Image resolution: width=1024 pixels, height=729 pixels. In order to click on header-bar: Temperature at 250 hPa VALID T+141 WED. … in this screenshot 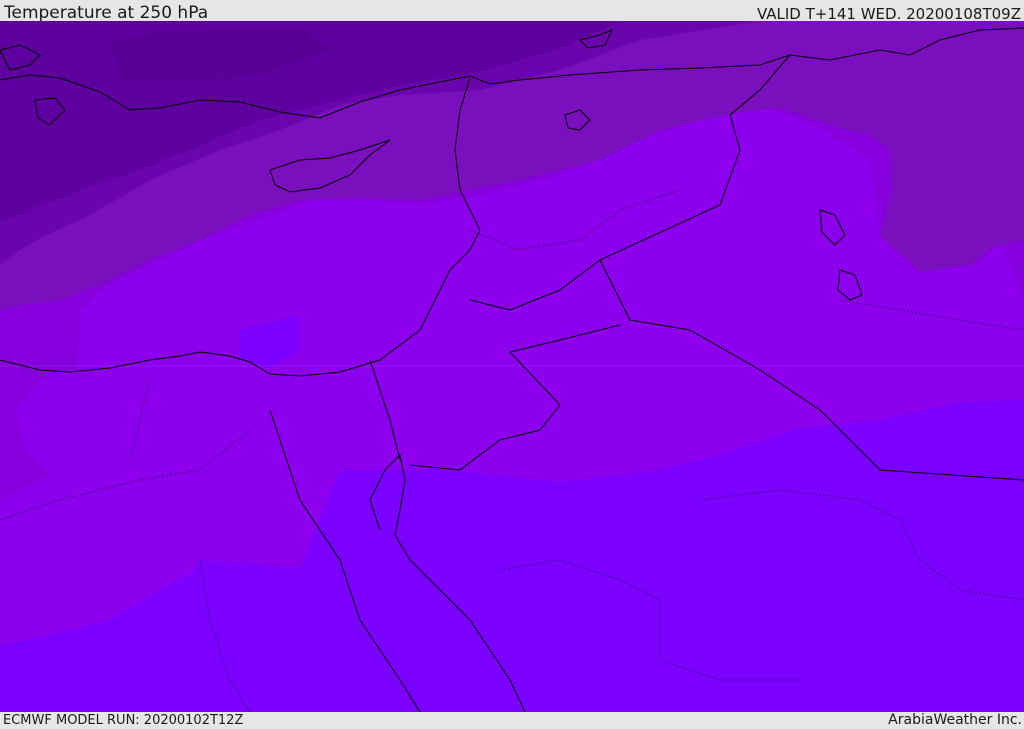, I will do `click(512, 11)`.